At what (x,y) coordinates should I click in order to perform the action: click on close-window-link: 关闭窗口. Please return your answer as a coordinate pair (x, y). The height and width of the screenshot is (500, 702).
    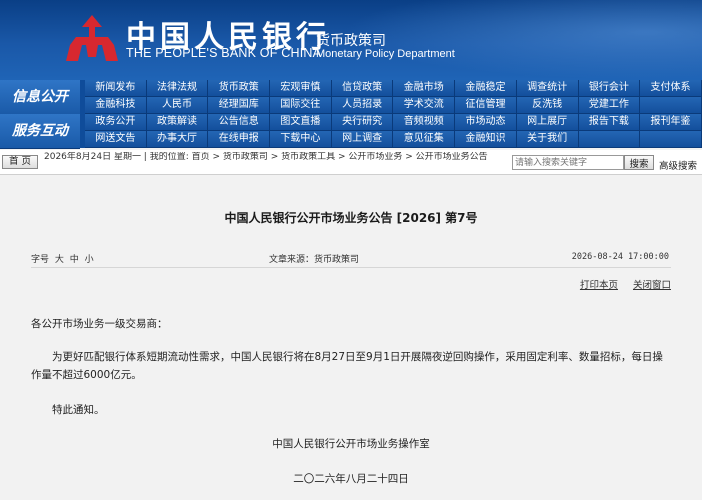
    Looking at the image, I should click on (652, 285).